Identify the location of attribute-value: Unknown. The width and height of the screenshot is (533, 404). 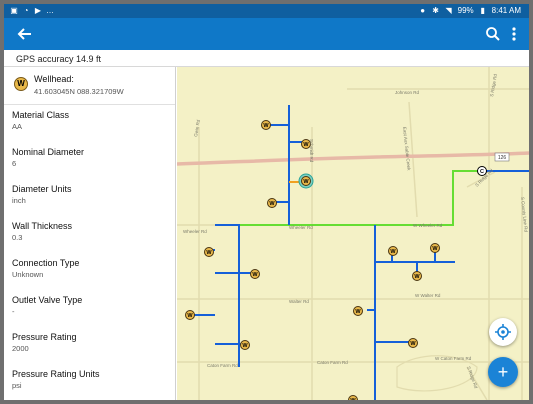
(28, 274).